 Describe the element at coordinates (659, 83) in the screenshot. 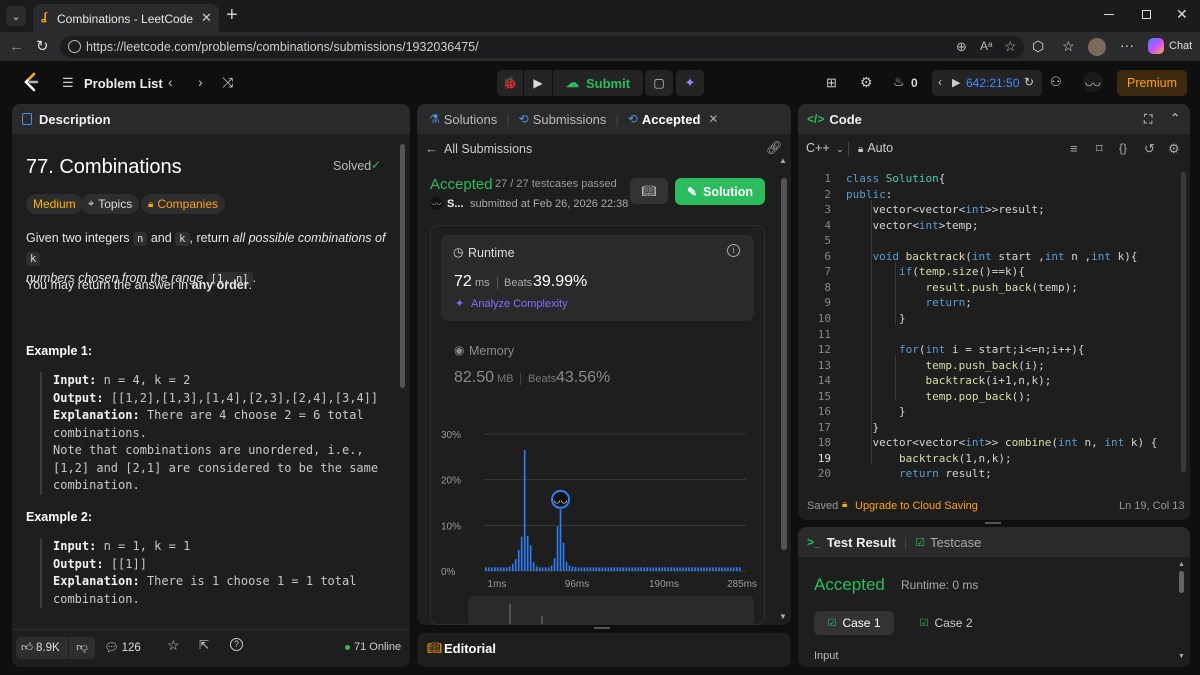

I see `notes-button: ▢` at that location.